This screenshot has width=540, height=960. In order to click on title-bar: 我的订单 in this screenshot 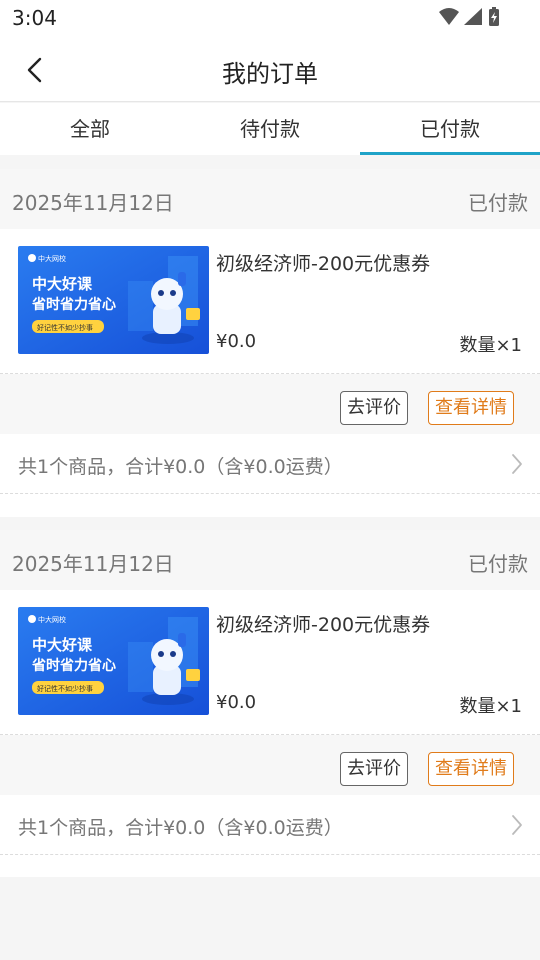, I will do `click(270, 69)`.